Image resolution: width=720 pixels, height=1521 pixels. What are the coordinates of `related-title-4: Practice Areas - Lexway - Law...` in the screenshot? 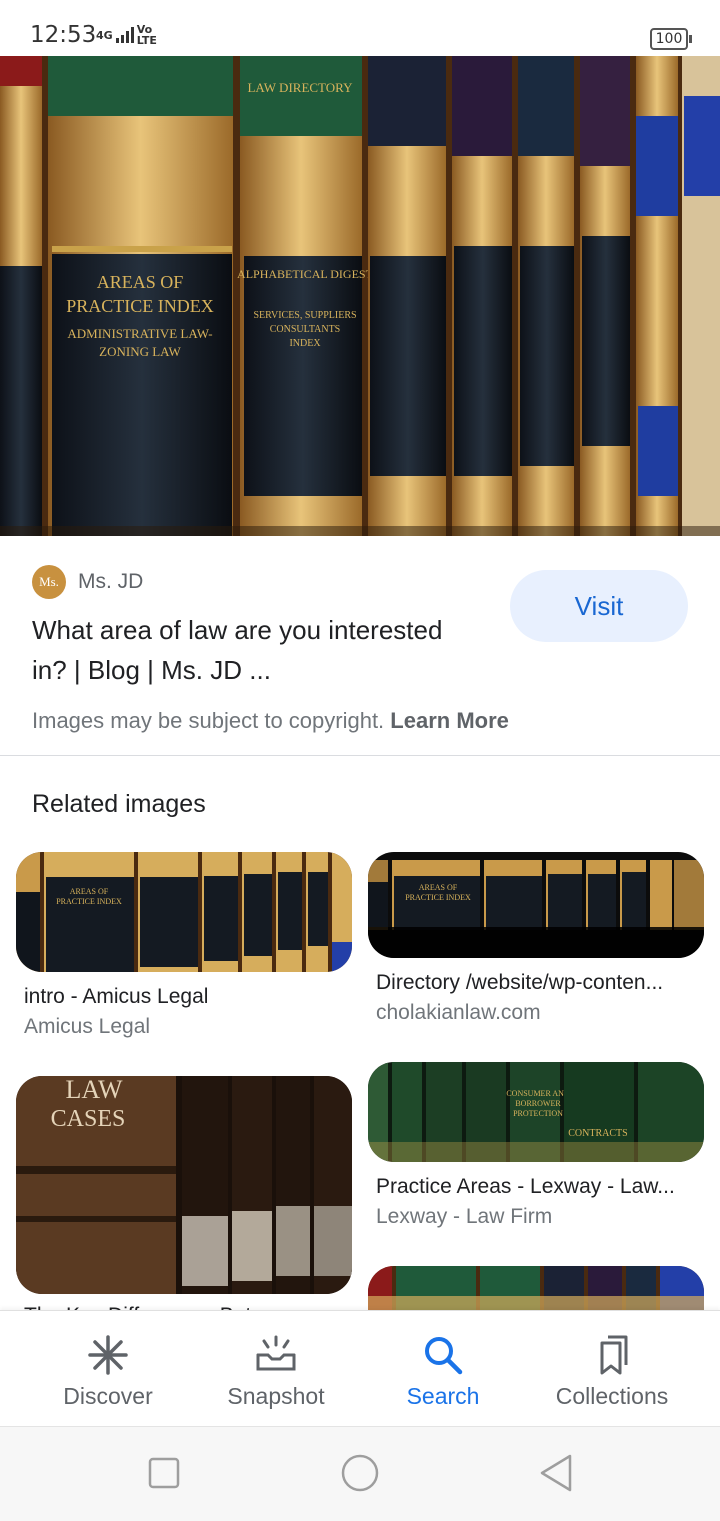 It's located at (536, 1187).